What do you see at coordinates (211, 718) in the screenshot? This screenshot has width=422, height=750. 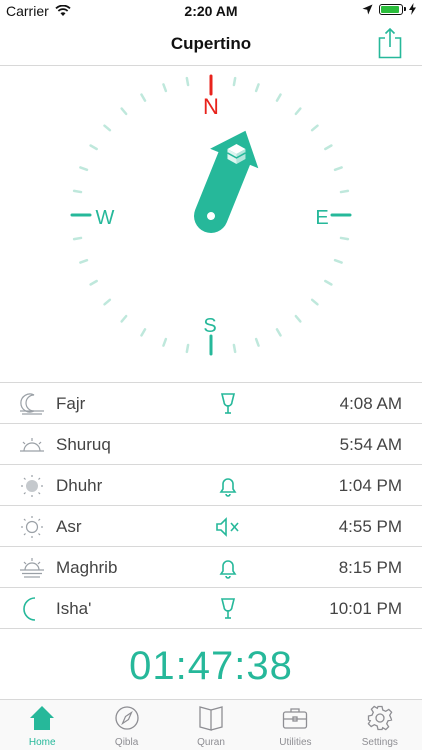 I see `book-icon` at bounding box center [211, 718].